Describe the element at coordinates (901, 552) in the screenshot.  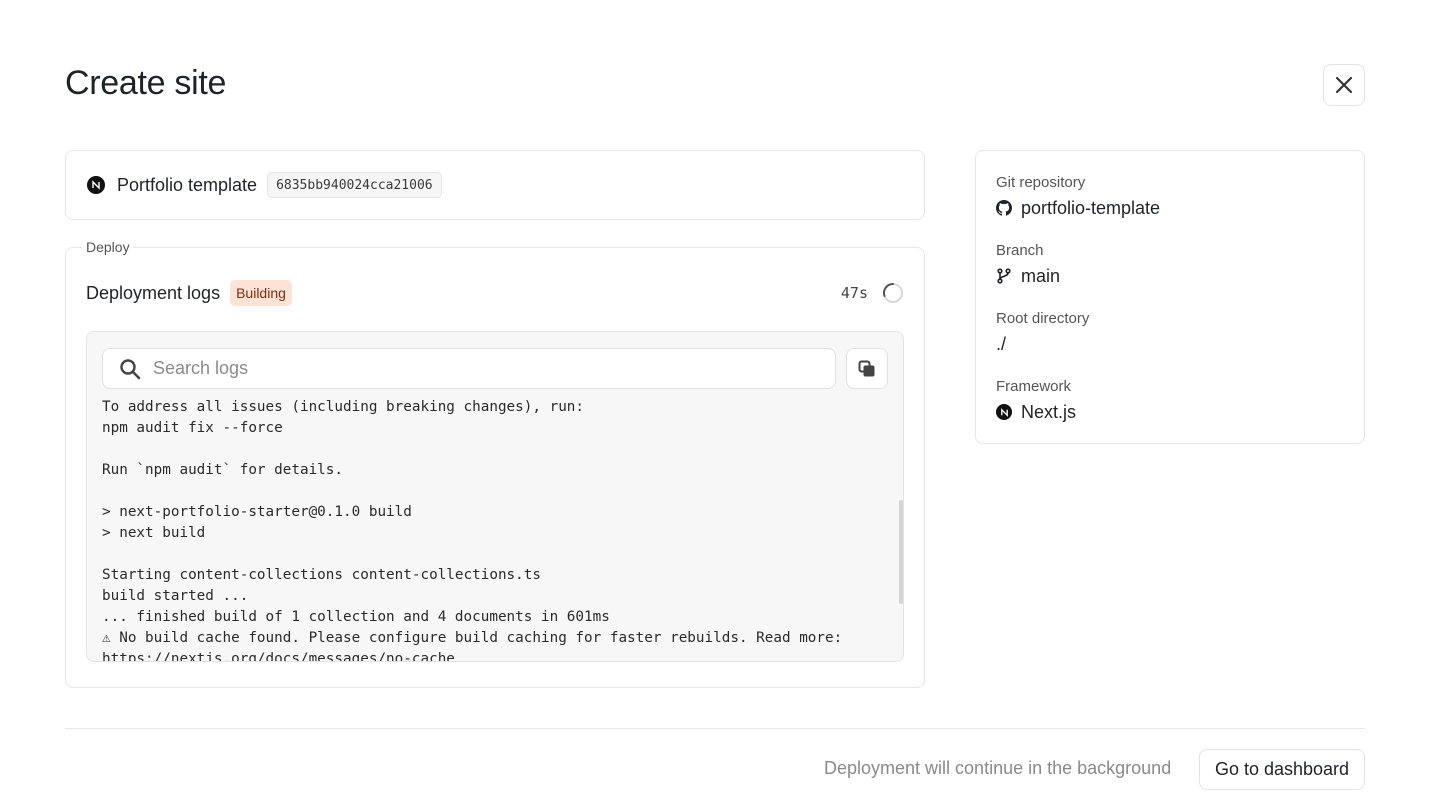
I see `log-scrollbar` at that location.